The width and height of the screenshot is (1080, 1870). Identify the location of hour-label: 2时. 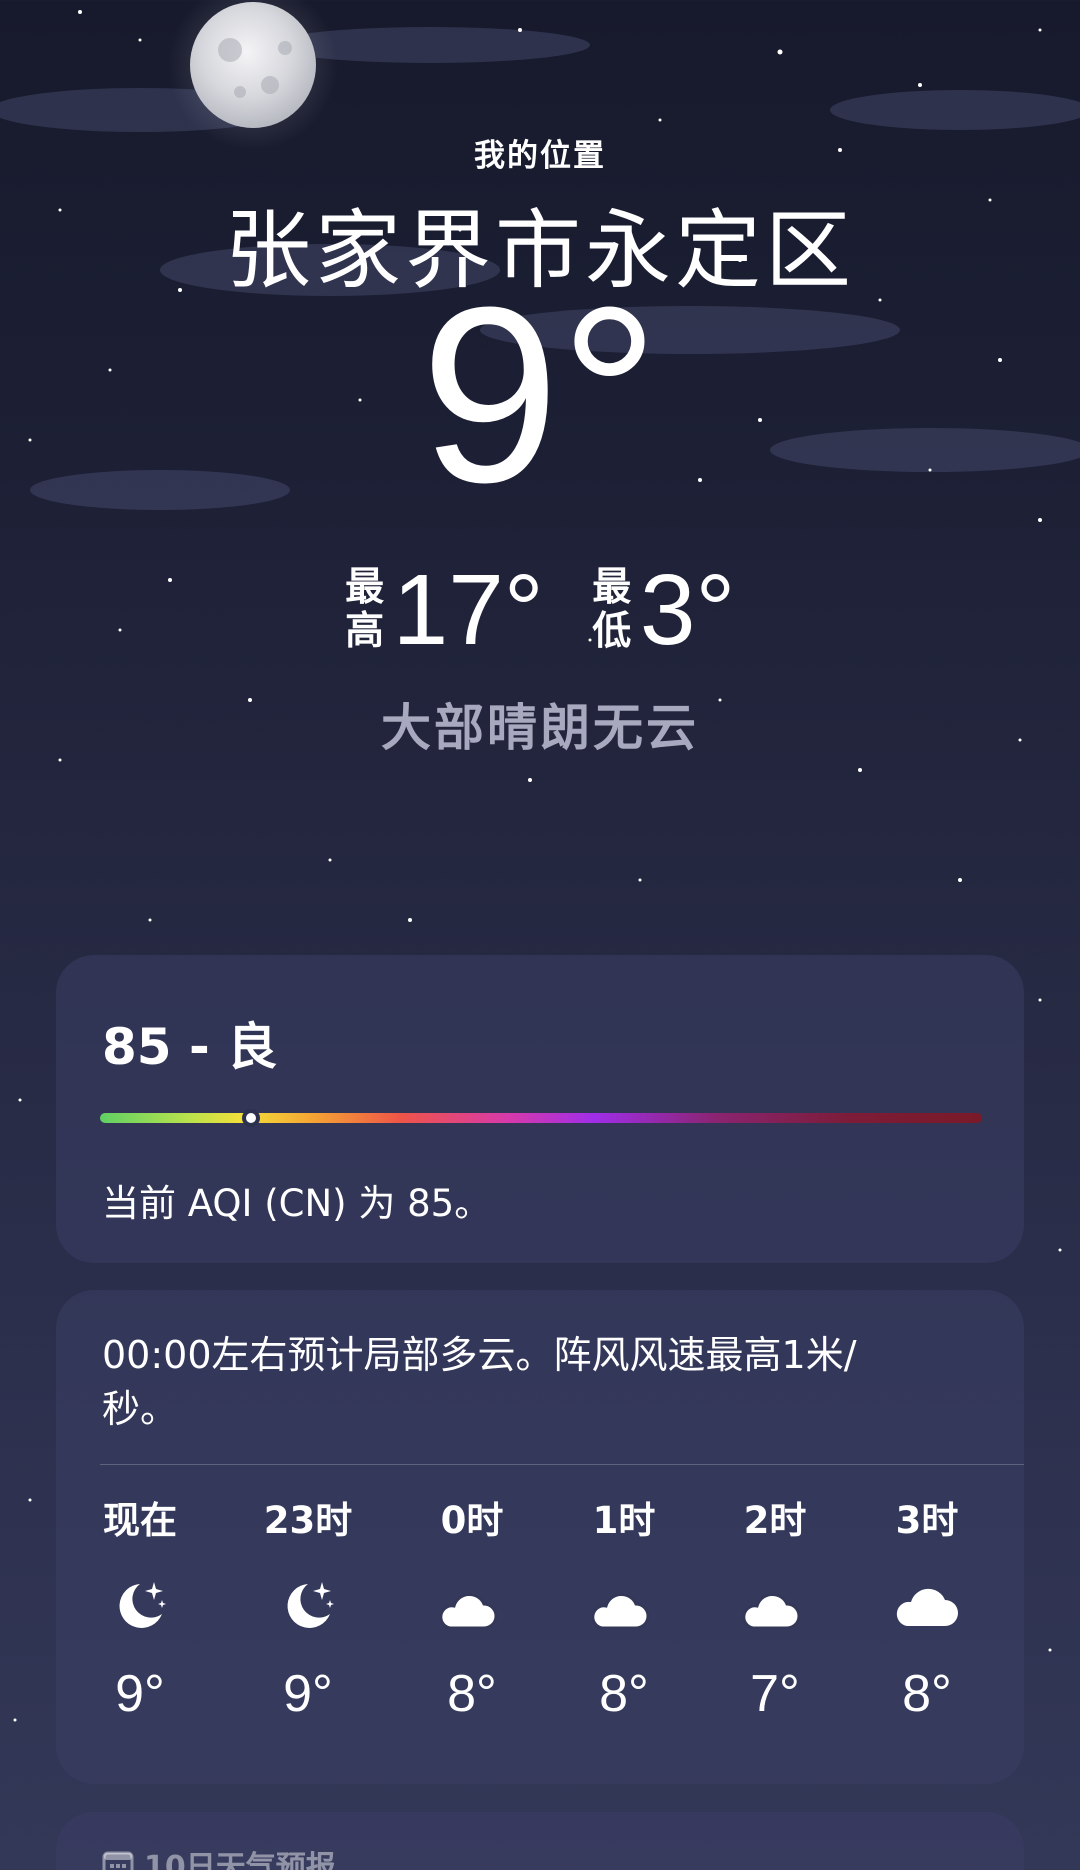
(775, 1520).